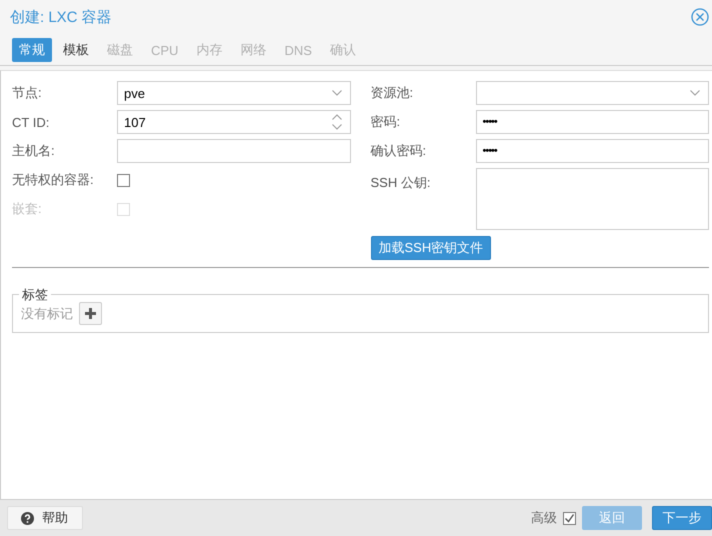 The height and width of the screenshot is (536, 712). Describe the element at coordinates (401, 183) in the screenshot. I see `field-label: SSH 公钥:` at that location.